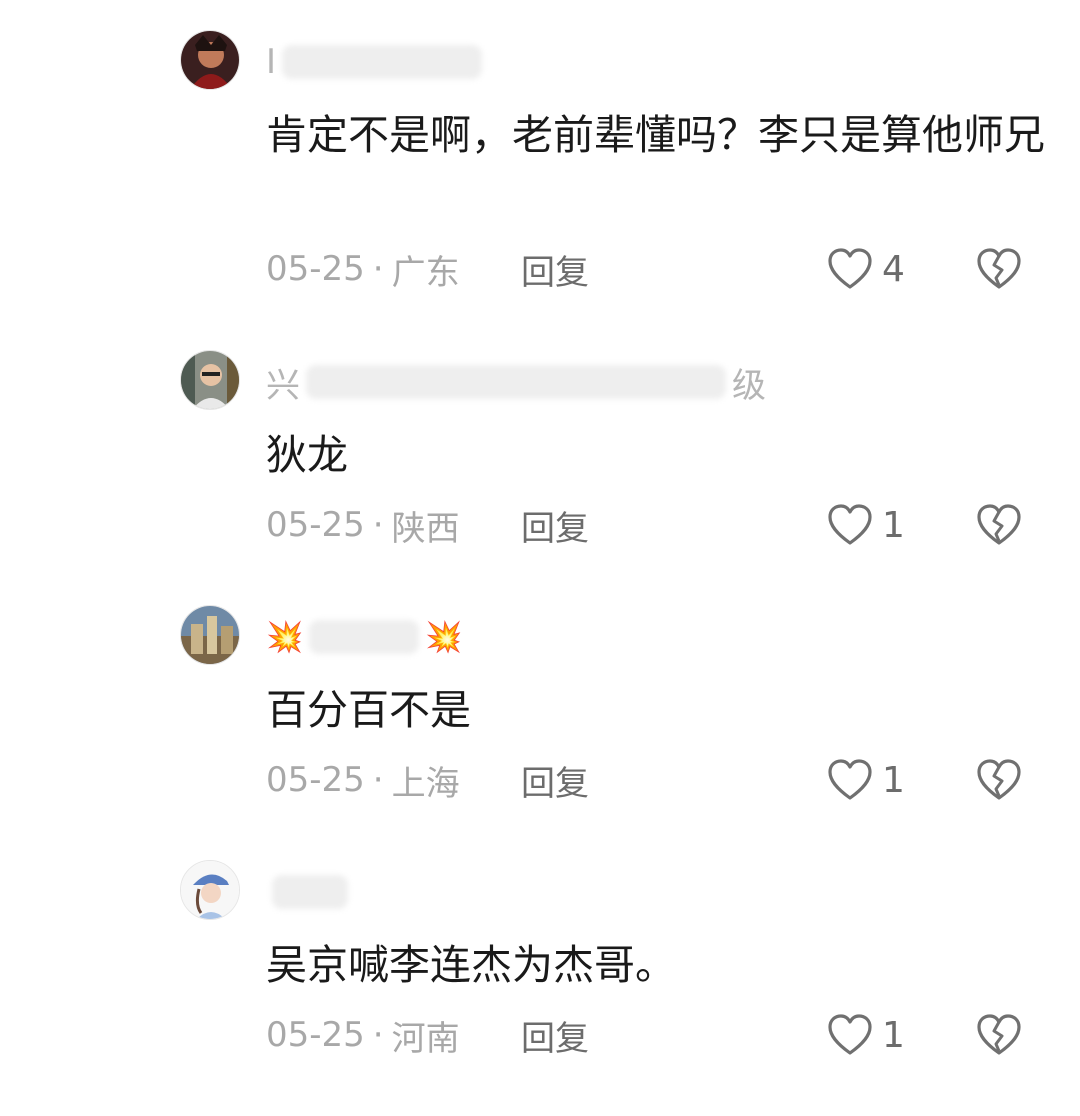 This screenshot has width=1080, height=1116. Describe the element at coordinates (425, 783) in the screenshot. I see `comment-location: 上海` at that location.